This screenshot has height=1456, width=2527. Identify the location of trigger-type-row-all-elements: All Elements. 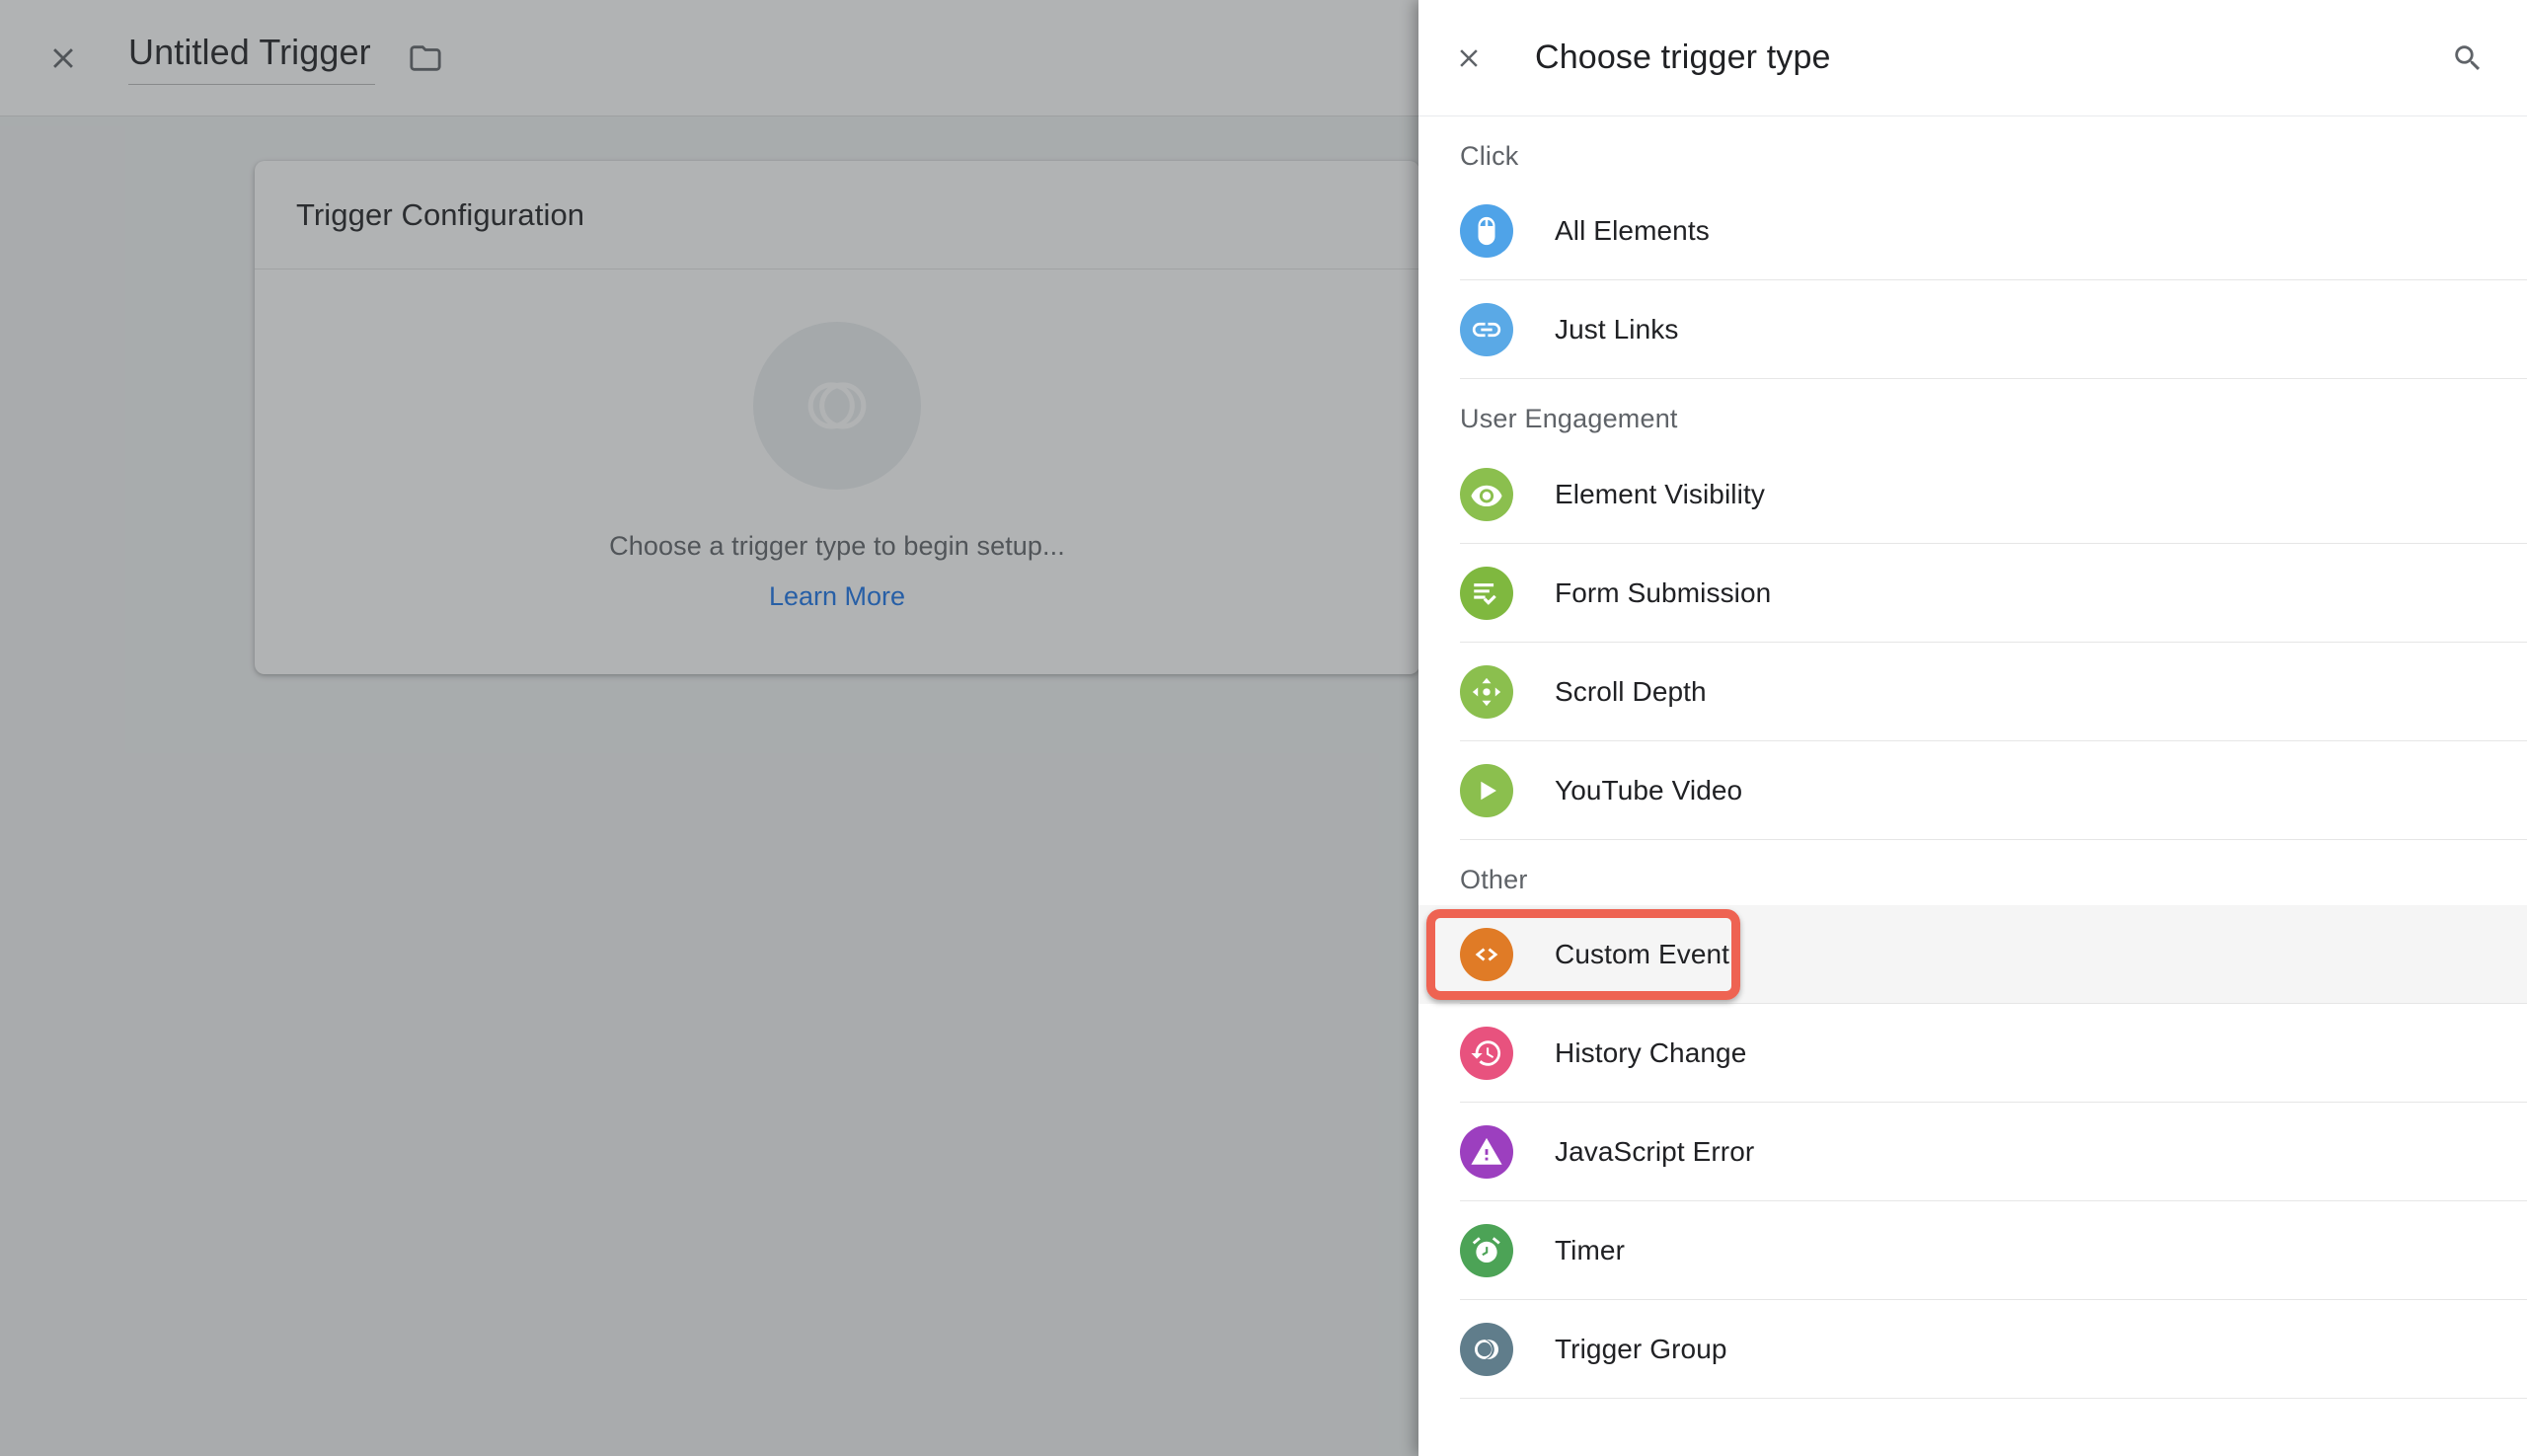
(1972, 231).